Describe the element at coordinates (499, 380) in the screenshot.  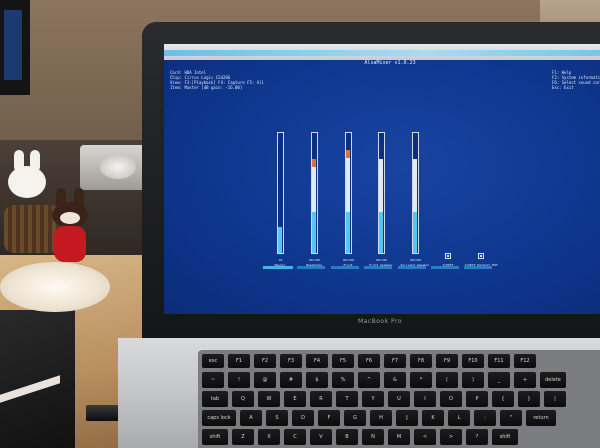
I see `keyboard-key: _` at that location.